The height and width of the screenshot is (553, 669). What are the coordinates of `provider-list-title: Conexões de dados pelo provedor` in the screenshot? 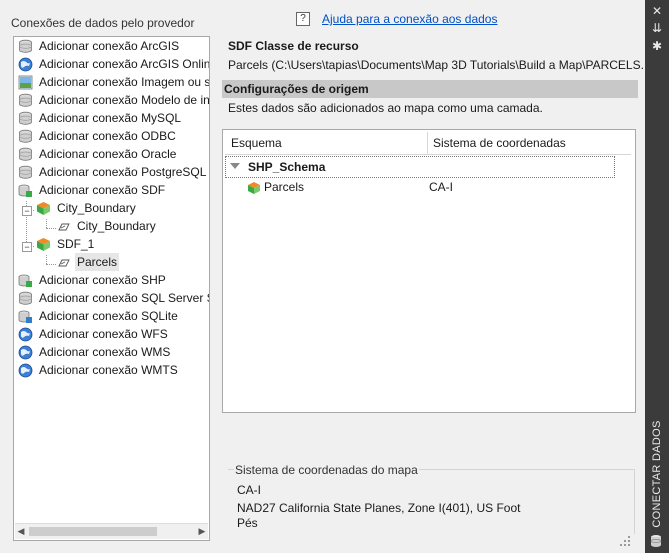 It's located at (103, 23).